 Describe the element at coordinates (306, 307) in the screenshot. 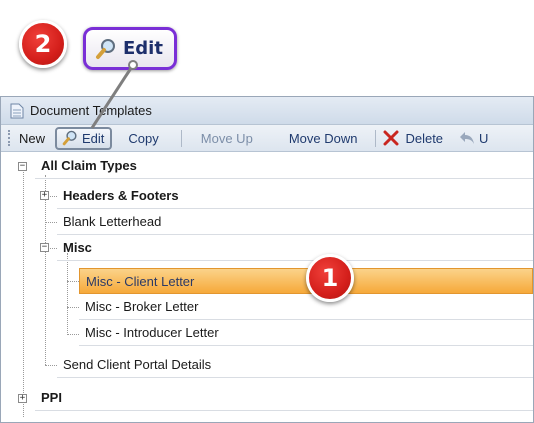

I see `tree-node-misc-broker-letter: Misc - Broker Letter` at that location.